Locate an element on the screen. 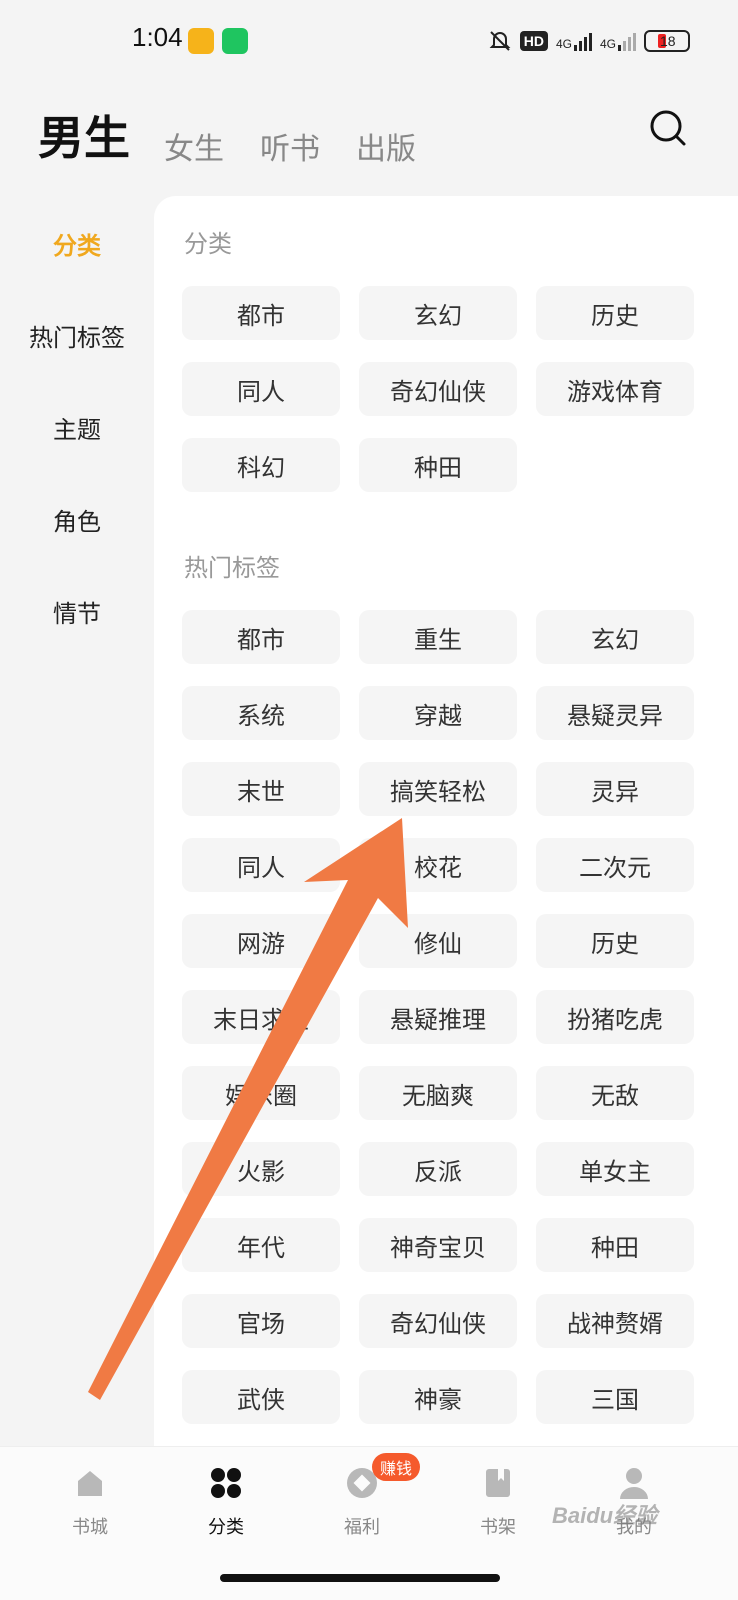 This screenshot has height=1600, width=738. hot-tag-chip: 搞笑轻松 is located at coordinates (438, 789).